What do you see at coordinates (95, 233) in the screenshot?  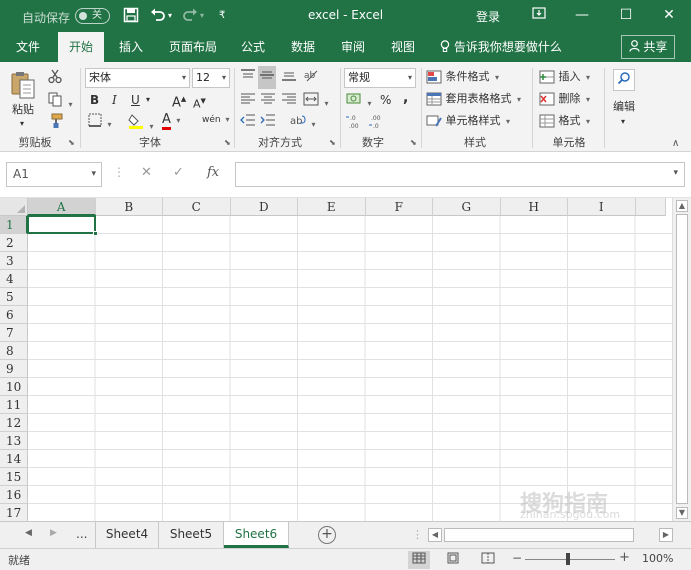 I see `fill-handle` at bounding box center [95, 233].